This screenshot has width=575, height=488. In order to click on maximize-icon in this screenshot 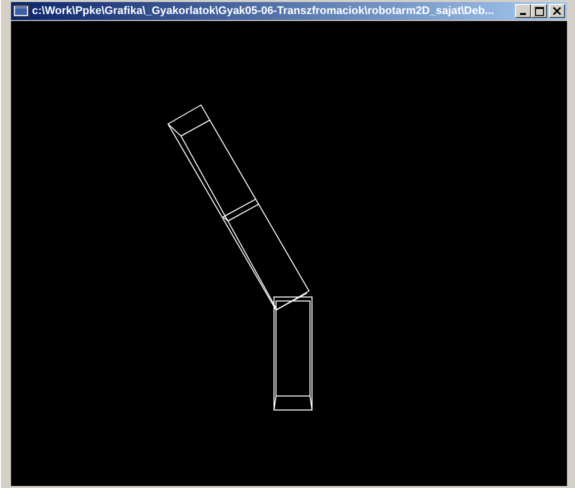, I will do `click(539, 11)`.